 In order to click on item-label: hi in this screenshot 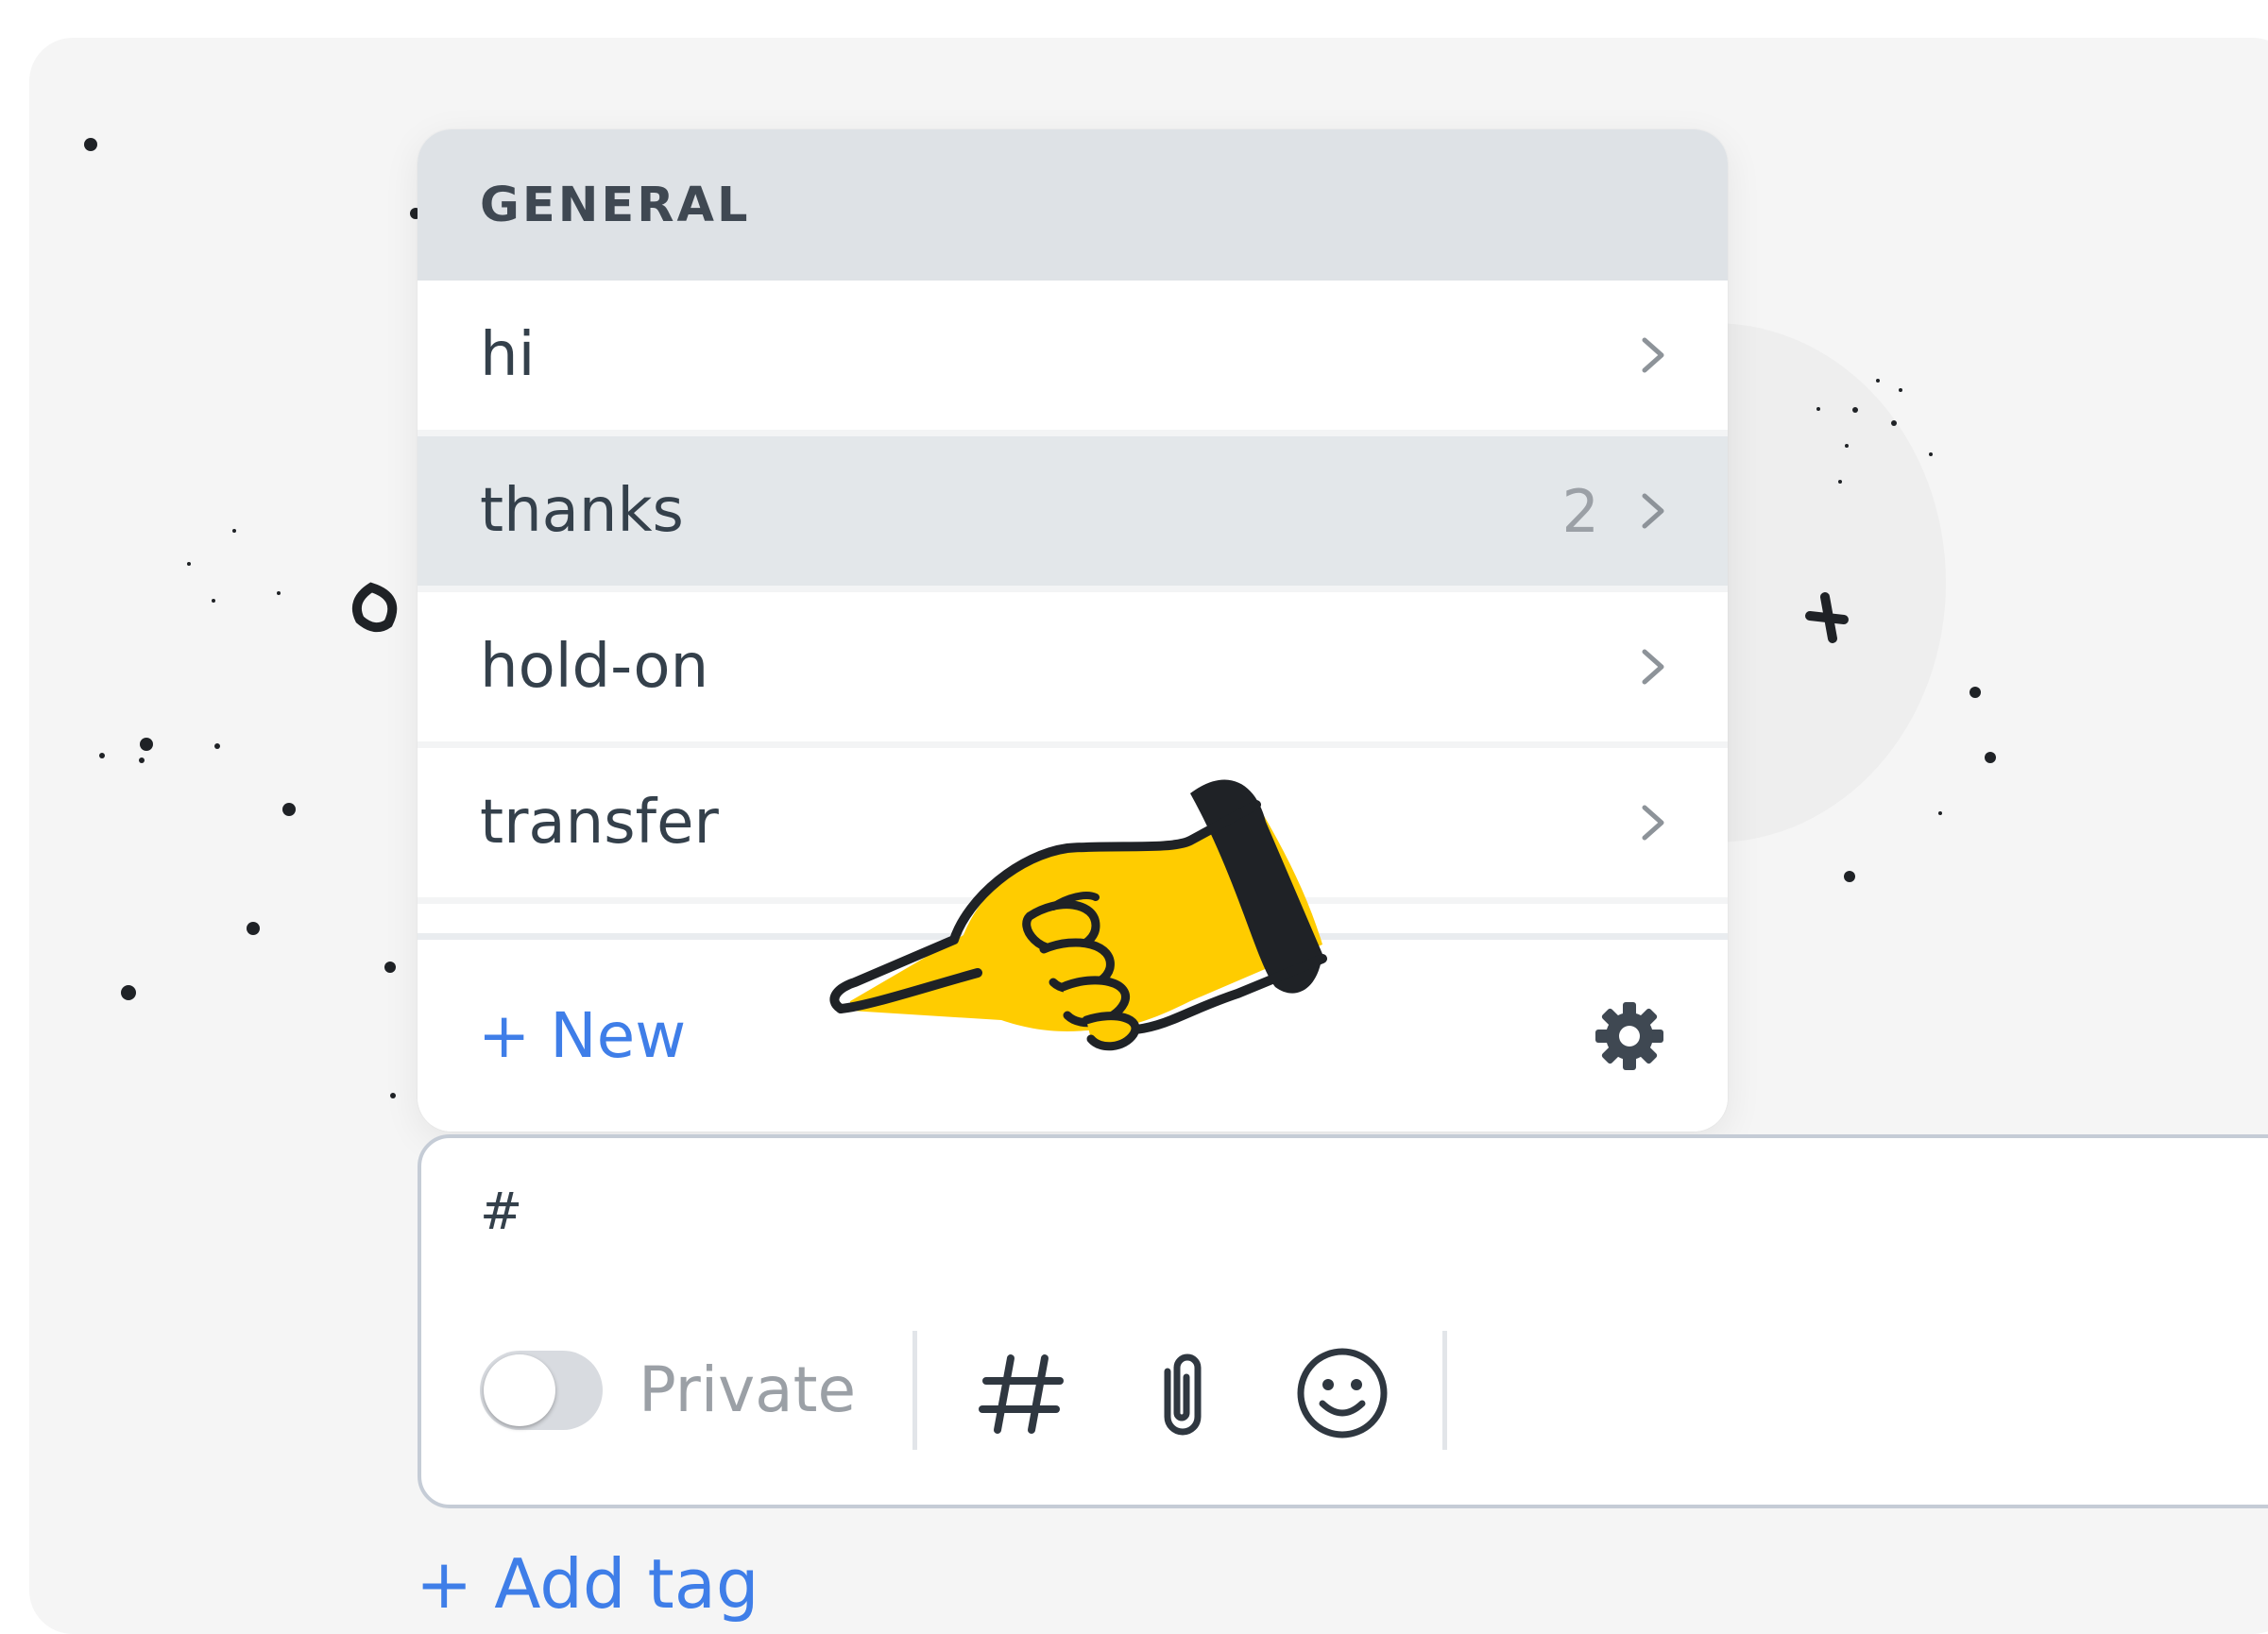, I will do `click(508, 355)`.